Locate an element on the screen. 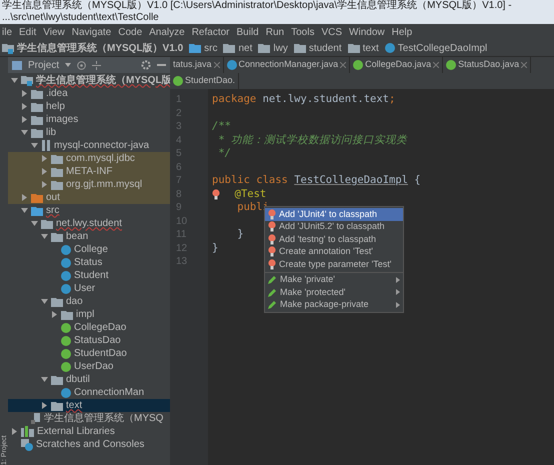 Image resolution: width=554 pixels, height=465 pixels. tree-row: CollegeDao is located at coordinates (89, 327).